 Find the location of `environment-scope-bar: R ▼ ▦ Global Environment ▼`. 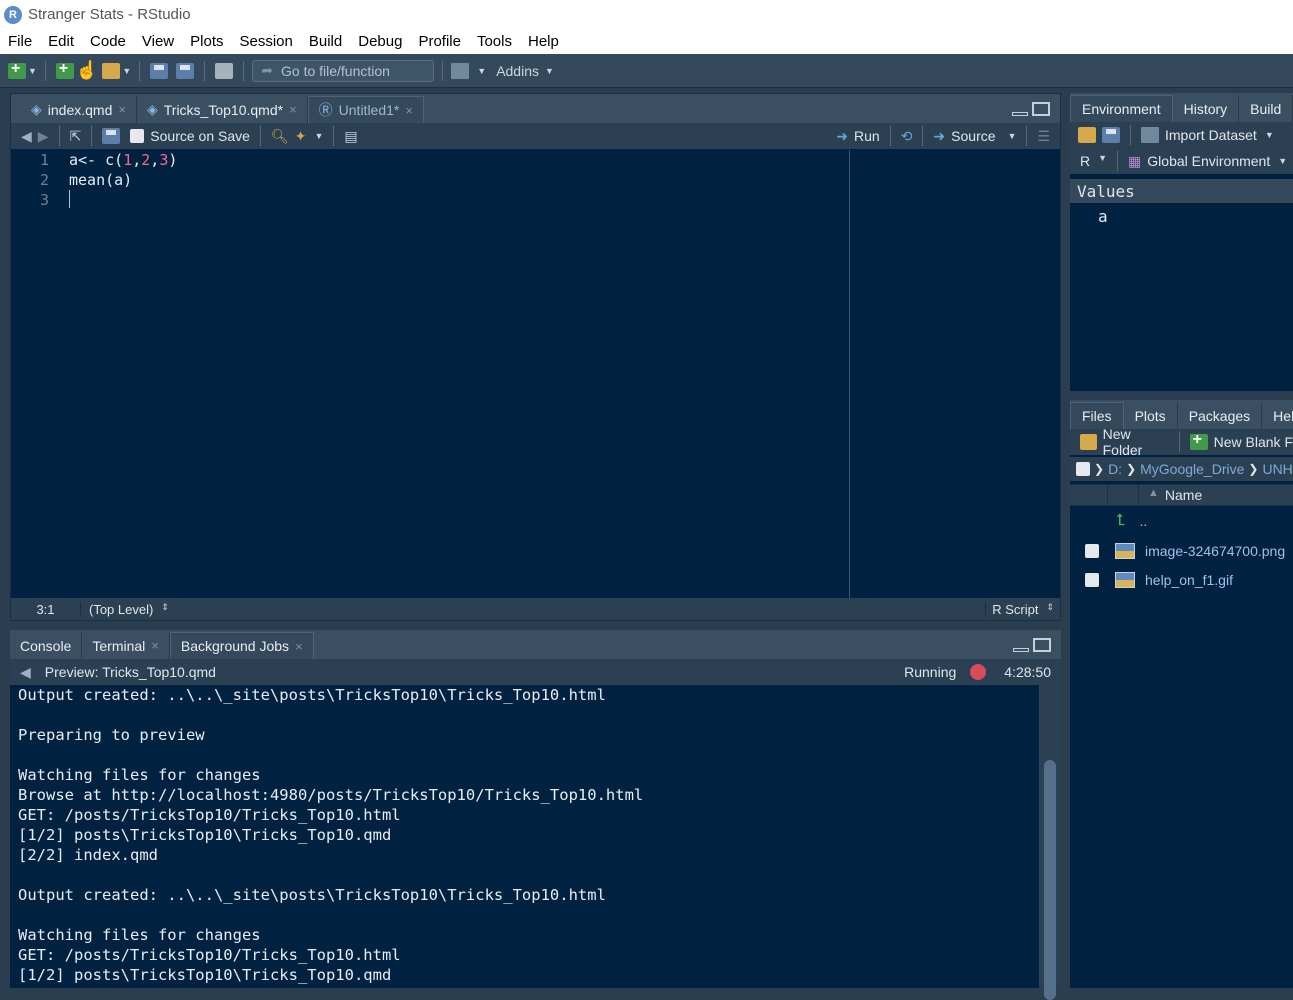

environment-scope-bar: R ▼ ▦ Global Environment ▼ is located at coordinates (1181, 161).